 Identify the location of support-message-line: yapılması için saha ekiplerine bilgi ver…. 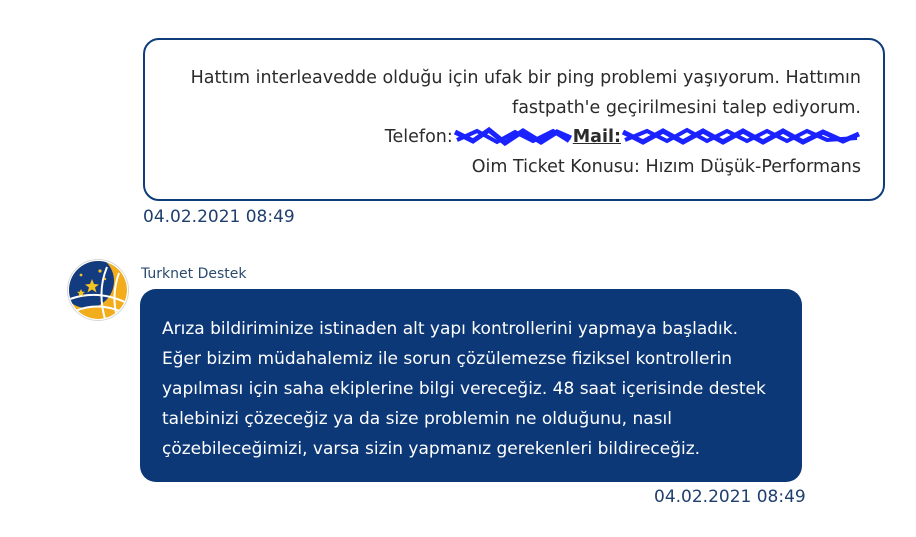
(464, 389).